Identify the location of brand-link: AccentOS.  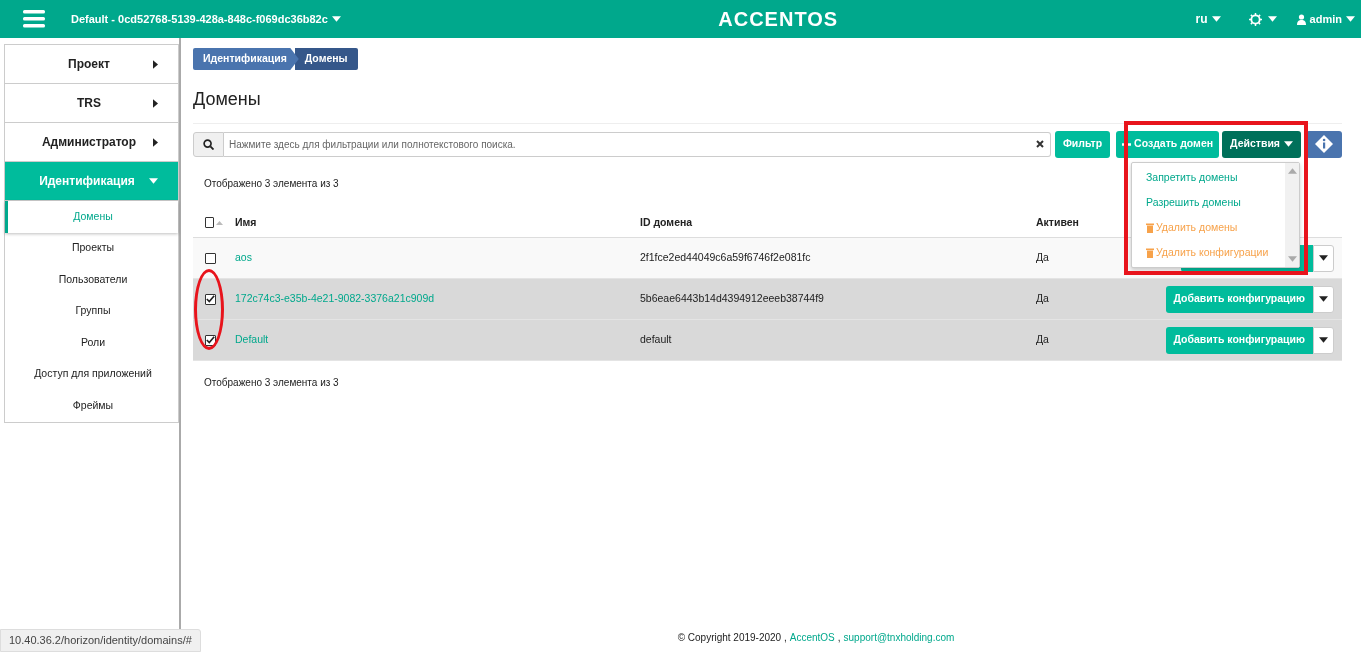
(812, 637).